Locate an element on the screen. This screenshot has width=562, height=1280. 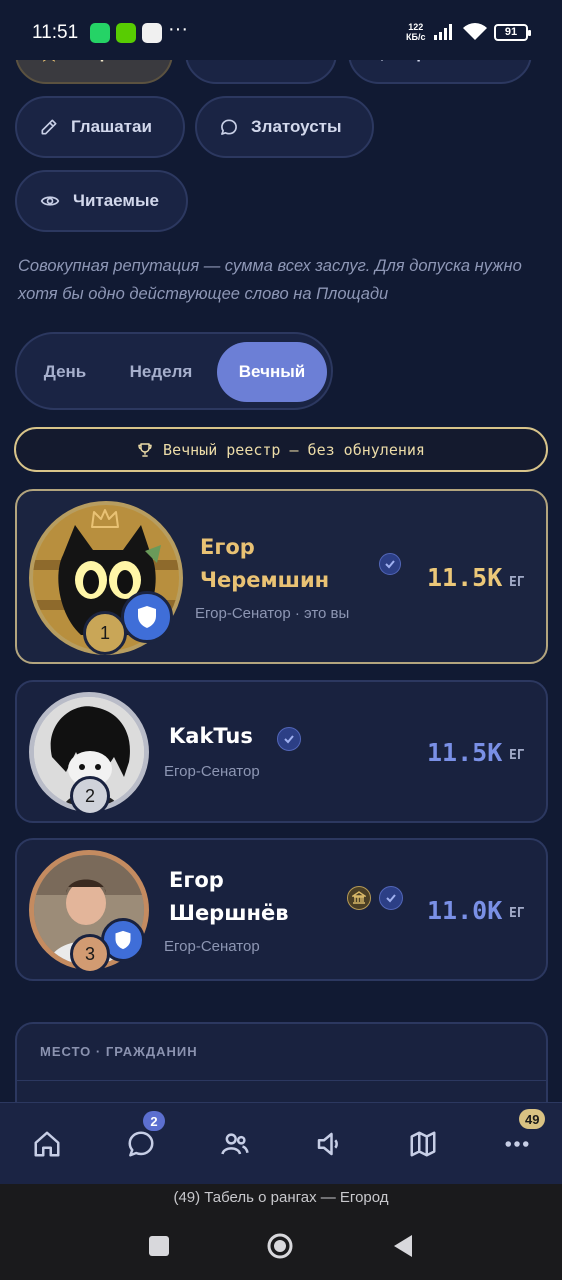
status-bar: 11:51 ··· 122 КБ/с 91 is located at coordinates (281, 30).